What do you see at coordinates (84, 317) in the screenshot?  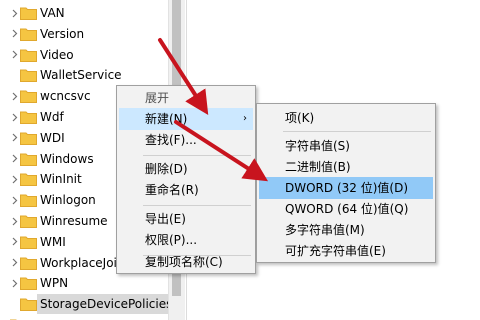 I see `tree-item: Enum` at bounding box center [84, 317].